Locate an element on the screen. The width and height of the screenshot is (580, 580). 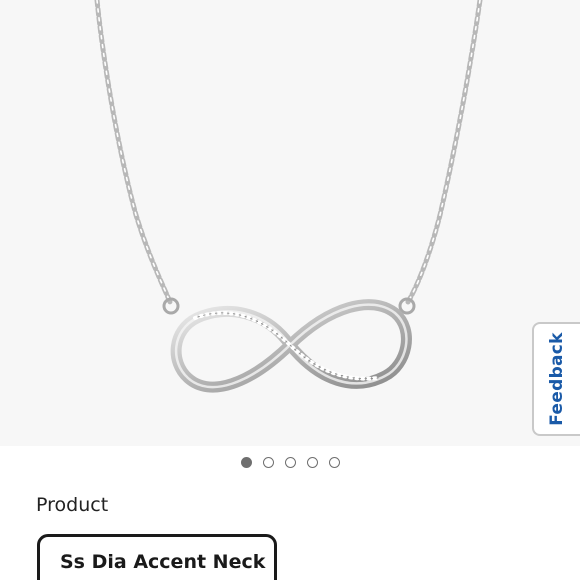
feedback-label: Feedback is located at coordinates (557, 379).